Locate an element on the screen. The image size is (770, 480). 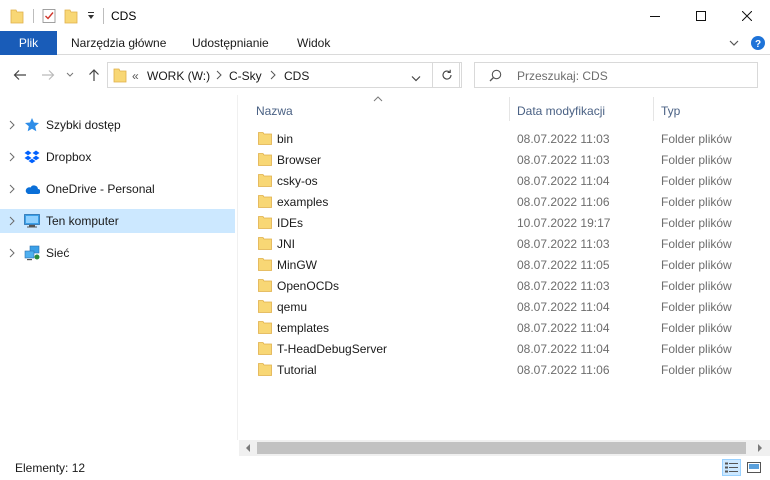
item-count: Elementy: 12 is located at coordinates (50, 468).